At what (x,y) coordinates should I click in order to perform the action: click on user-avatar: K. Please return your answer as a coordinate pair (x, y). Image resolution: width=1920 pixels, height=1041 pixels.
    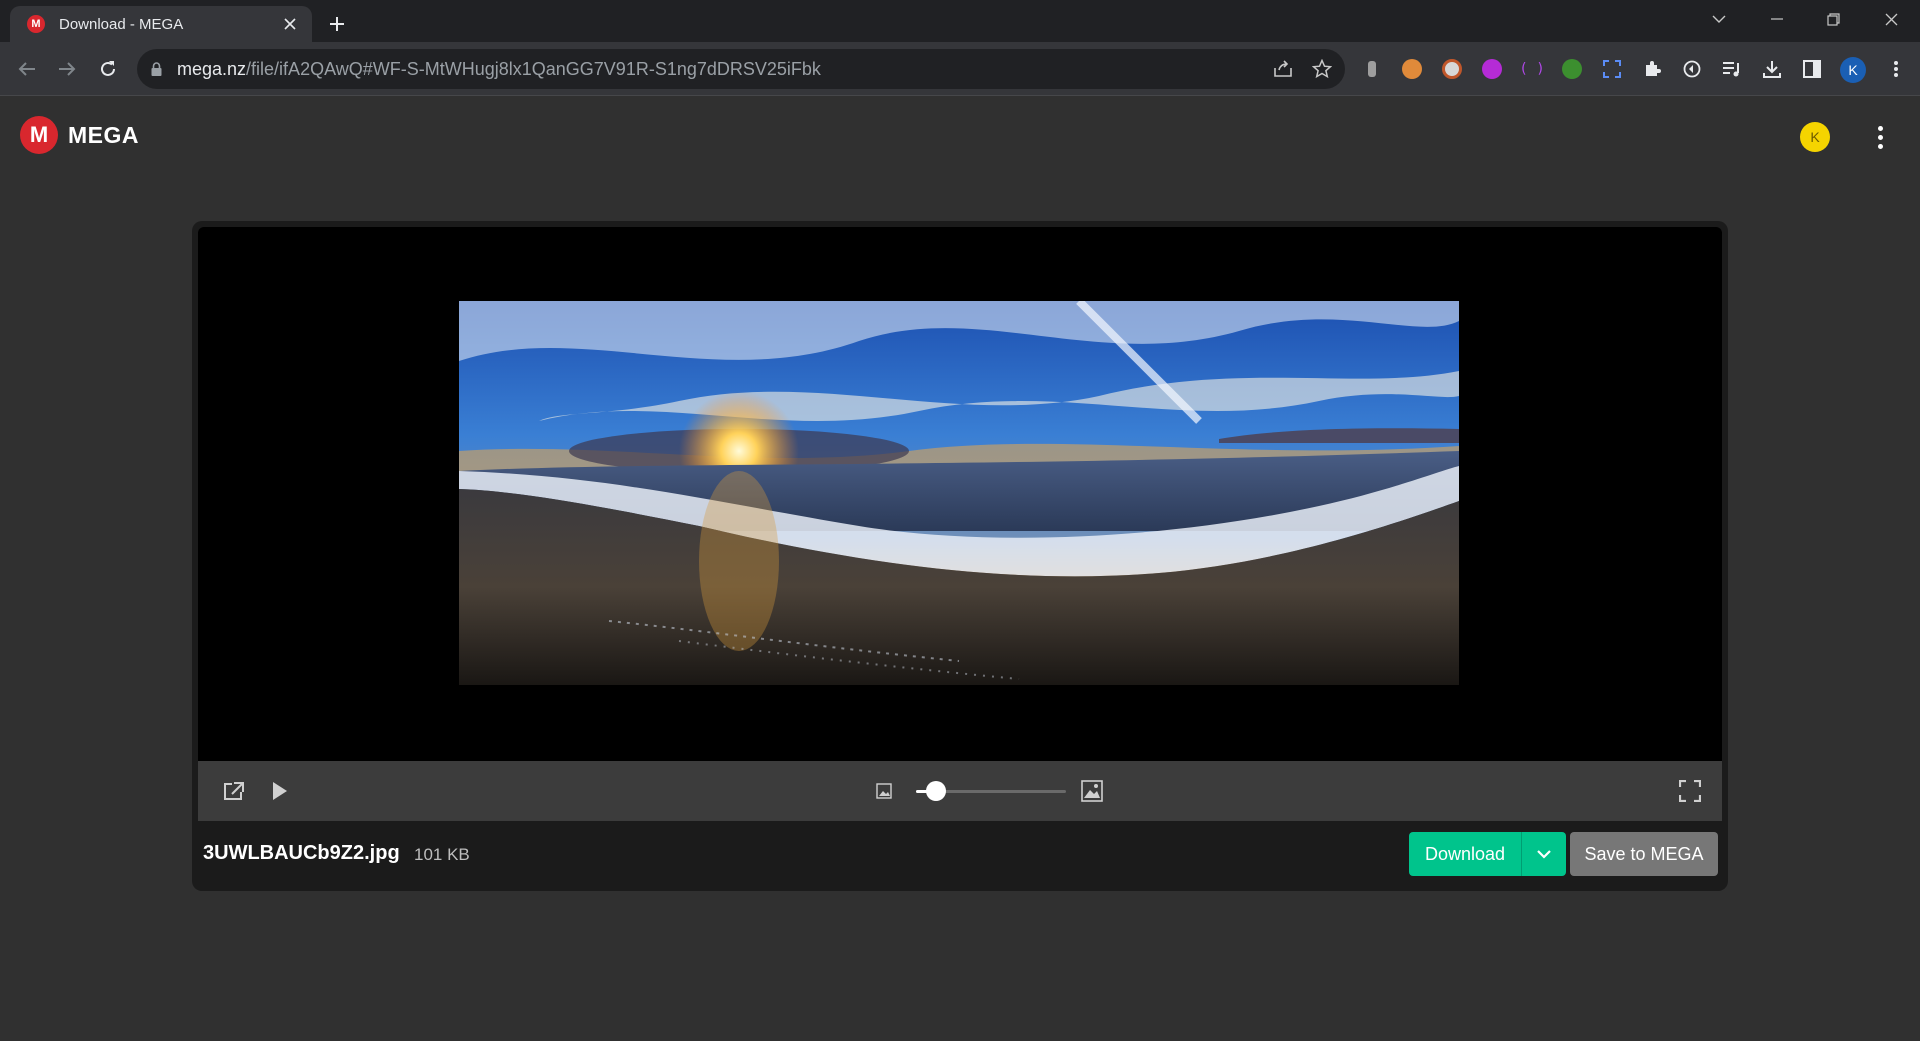
    Looking at the image, I should click on (1815, 137).